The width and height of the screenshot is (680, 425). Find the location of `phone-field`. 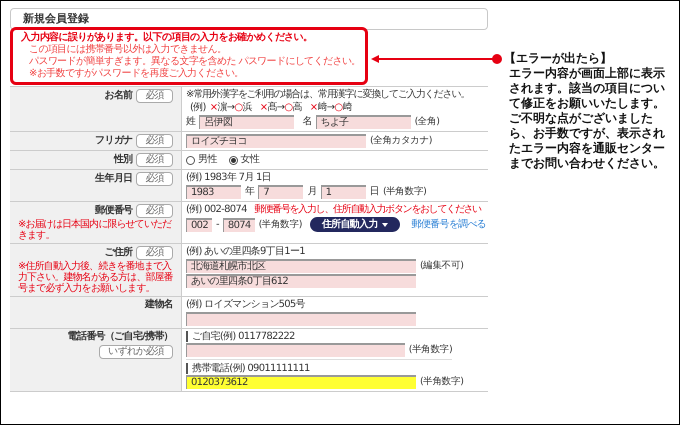

phone-field is located at coordinates (295, 350).